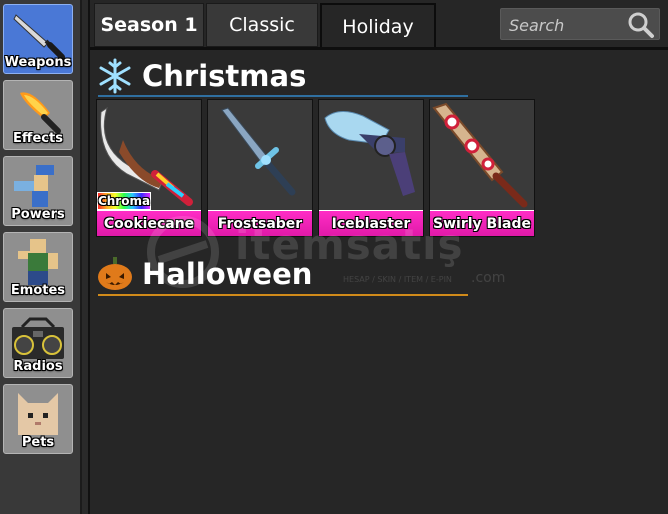  Describe the element at coordinates (260, 155) in the screenshot. I see `ice-sword-icon` at that location.